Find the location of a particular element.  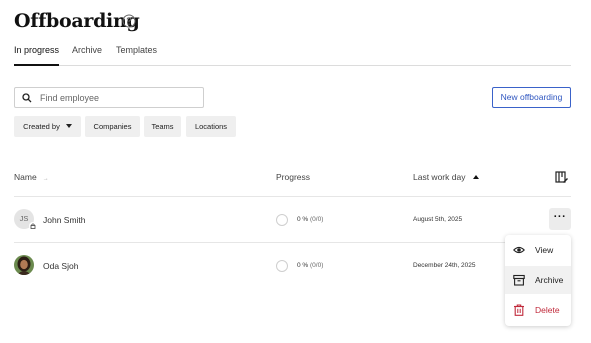

more-actions-button: ··· is located at coordinates (560, 219).